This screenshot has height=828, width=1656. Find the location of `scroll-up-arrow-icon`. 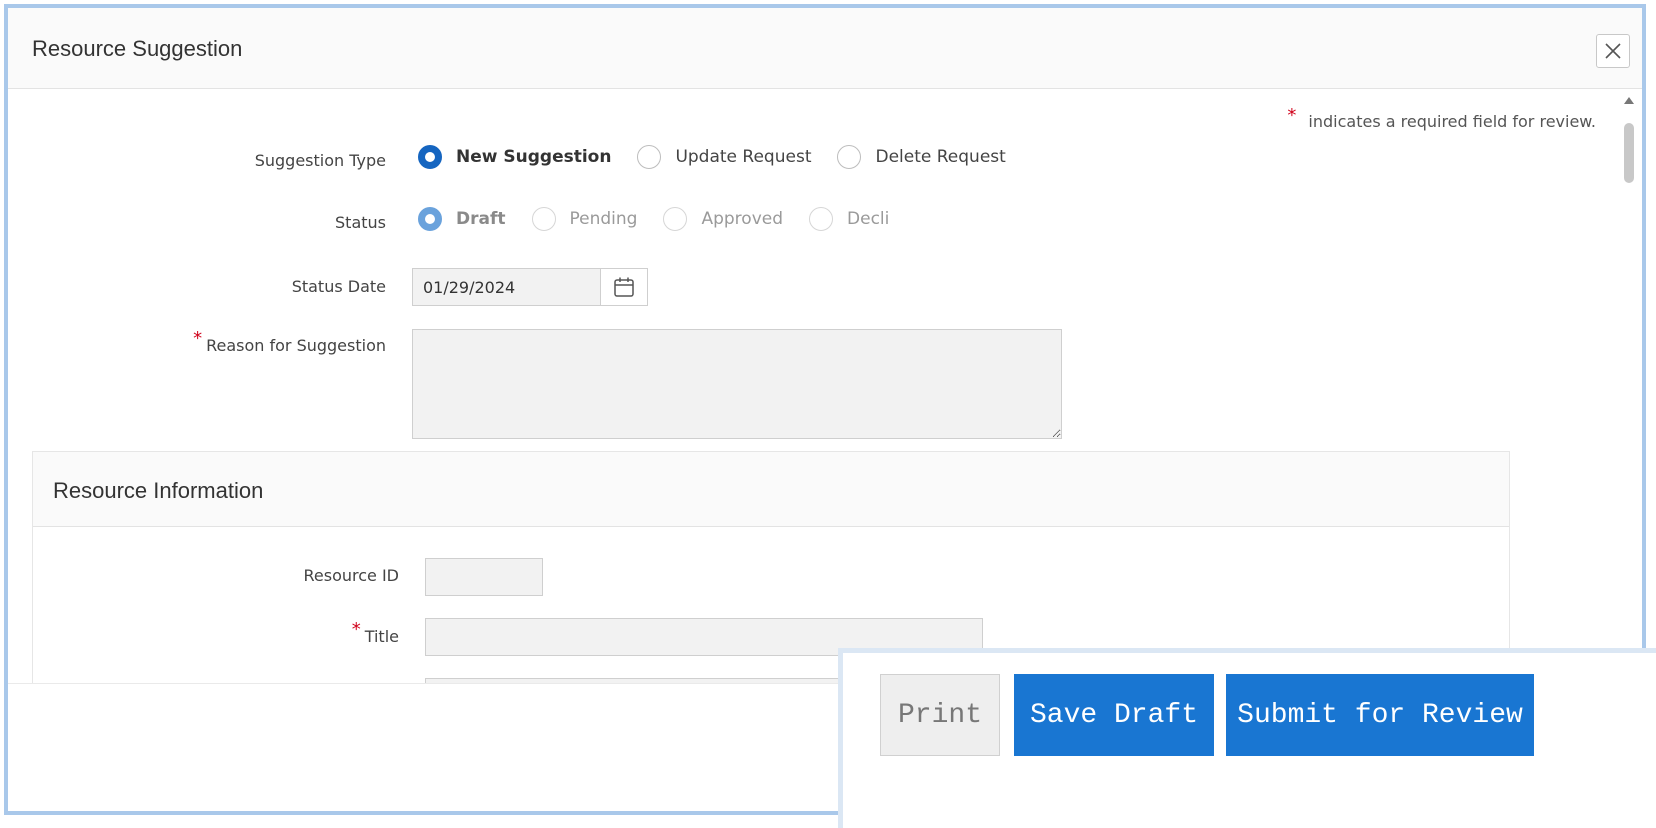

scroll-up-arrow-icon is located at coordinates (1629, 100).